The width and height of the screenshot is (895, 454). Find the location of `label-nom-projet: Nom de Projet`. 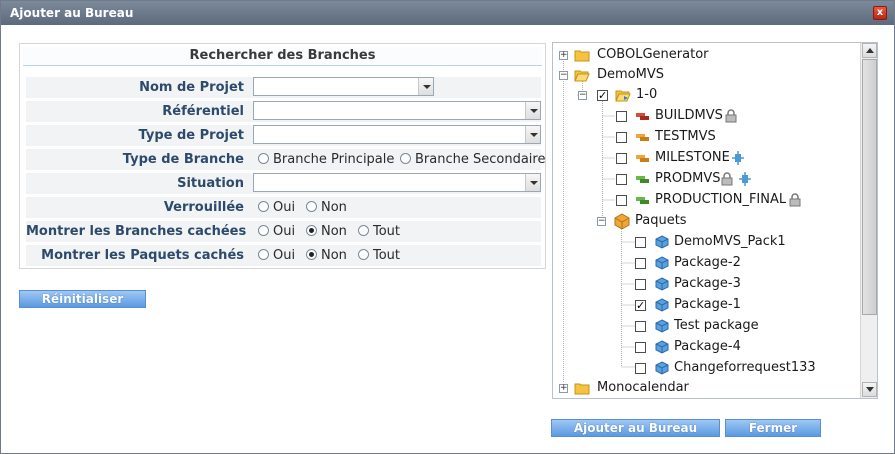

label-nom-projet: Nom de Projet is located at coordinates (191, 87).